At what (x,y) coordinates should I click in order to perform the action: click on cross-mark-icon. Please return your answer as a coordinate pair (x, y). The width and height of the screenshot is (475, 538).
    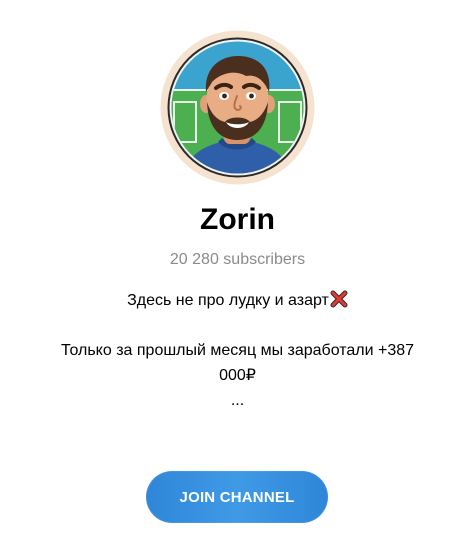
    Looking at the image, I should click on (339, 299).